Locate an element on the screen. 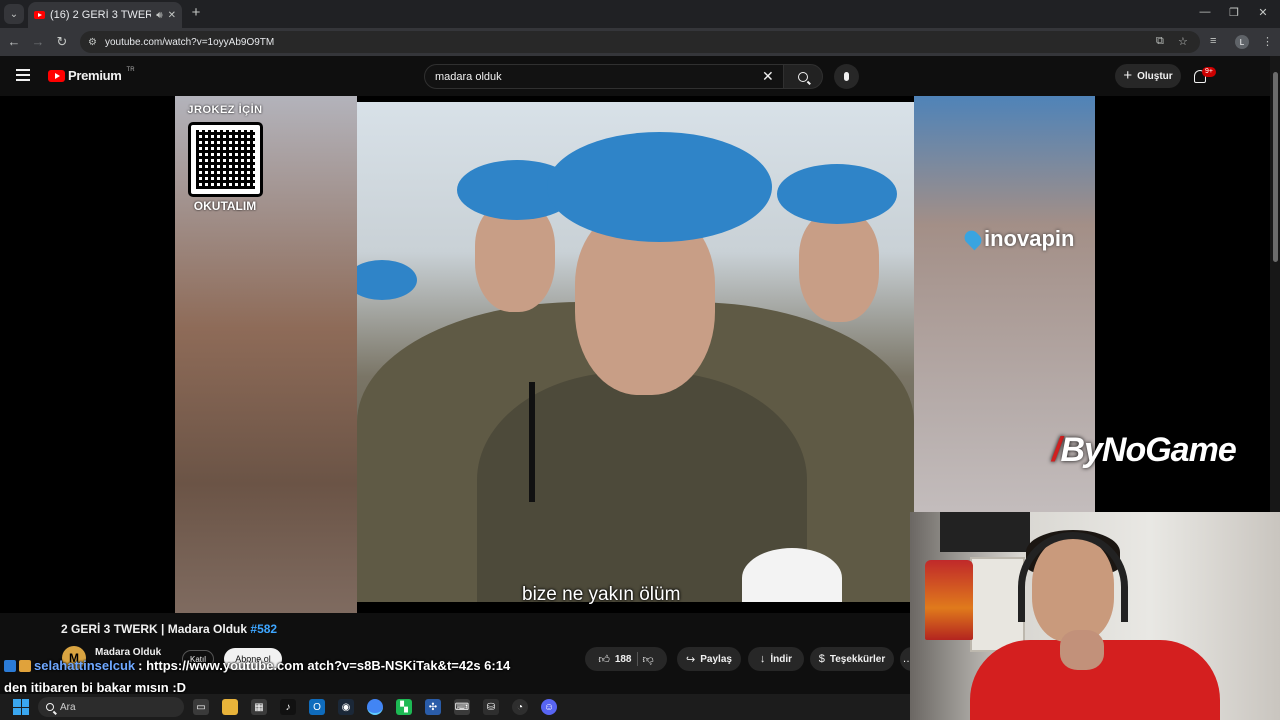  minimize-button: — is located at coordinates (1205, 12).